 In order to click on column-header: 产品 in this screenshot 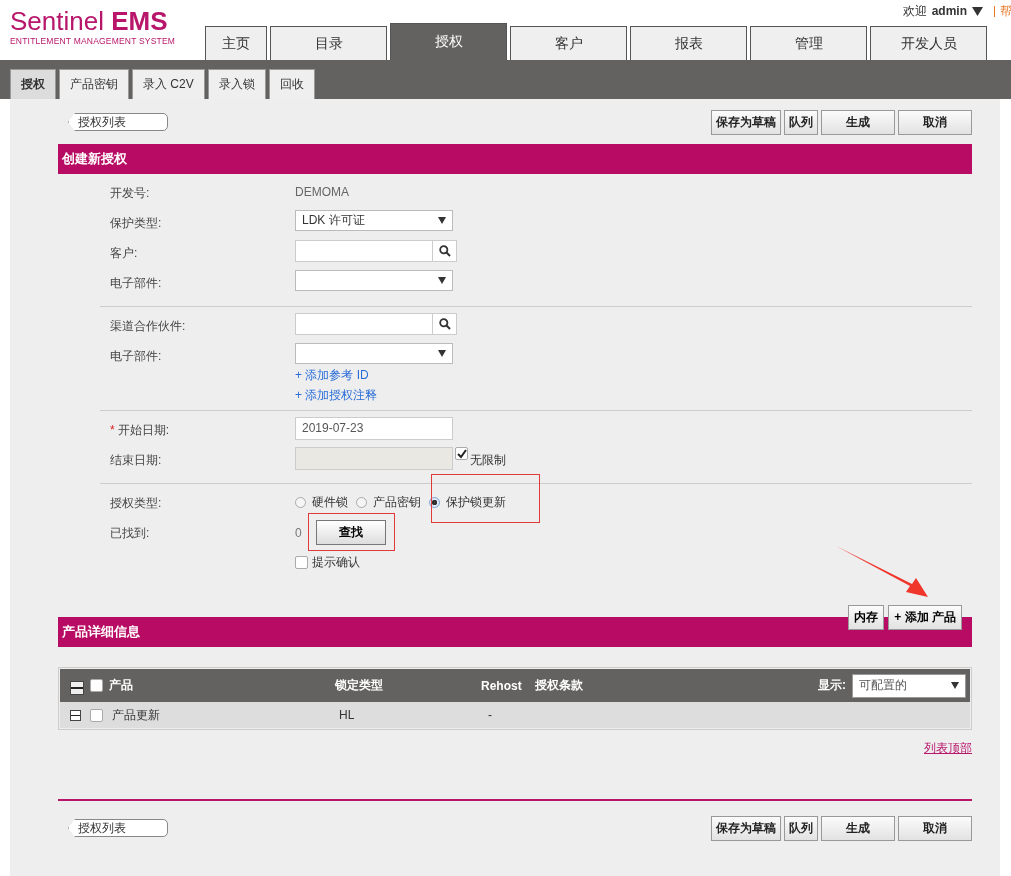, I will do `click(121, 685)`.